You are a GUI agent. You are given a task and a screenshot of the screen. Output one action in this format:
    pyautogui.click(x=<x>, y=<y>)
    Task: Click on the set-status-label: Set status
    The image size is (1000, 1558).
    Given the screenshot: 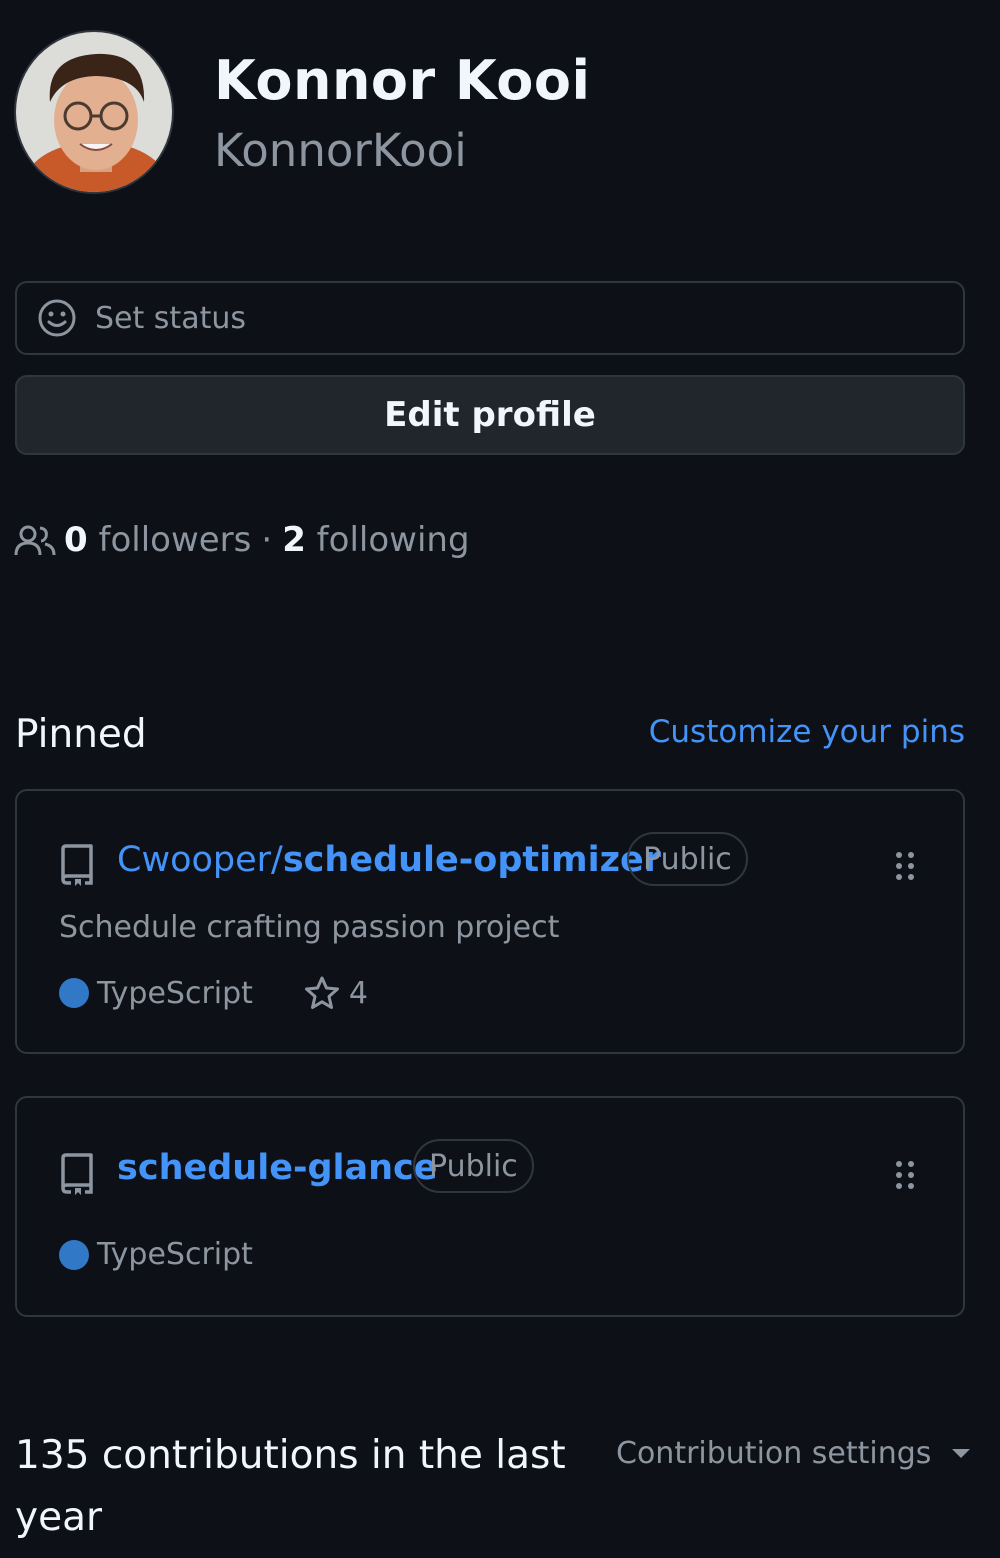 What is the action you would take?
    pyautogui.click(x=170, y=318)
    